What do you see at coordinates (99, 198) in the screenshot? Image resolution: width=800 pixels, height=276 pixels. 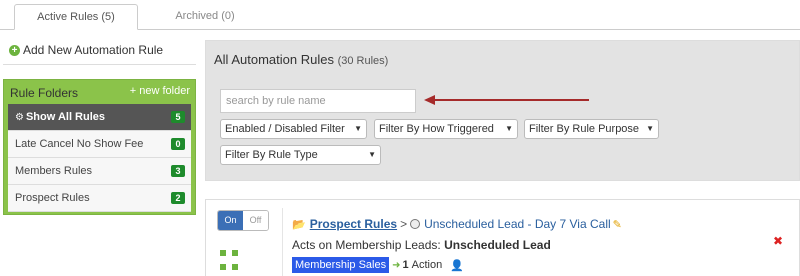 I see `folder-item-prospect: Prospect Rules 2` at bounding box center [99, 198].